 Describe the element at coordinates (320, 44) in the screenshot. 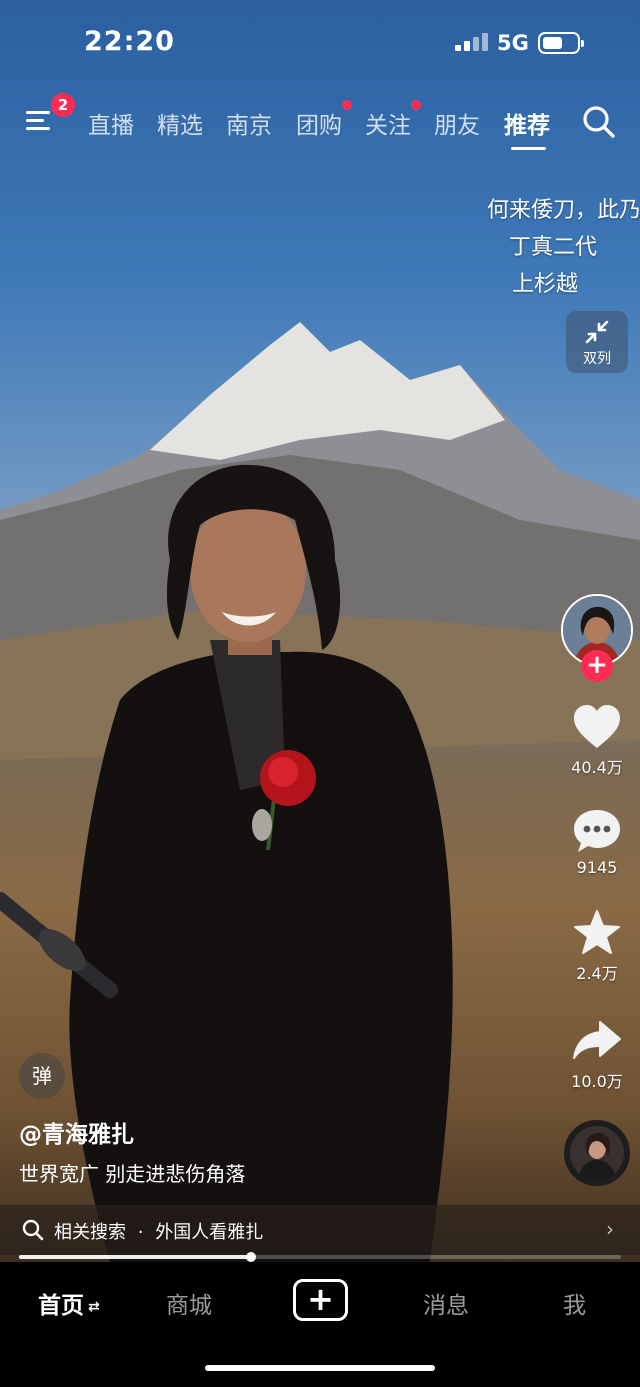

I see `status-bar: 22:20 5G` at that location.